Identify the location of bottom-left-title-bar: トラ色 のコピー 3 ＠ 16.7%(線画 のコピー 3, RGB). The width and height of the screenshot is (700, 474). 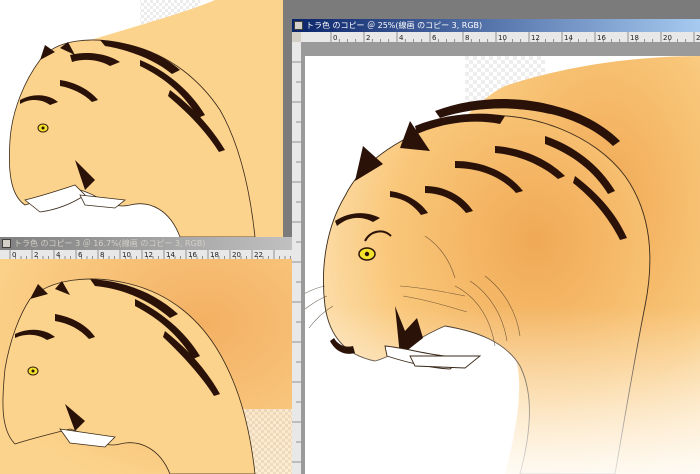
(146, 243).